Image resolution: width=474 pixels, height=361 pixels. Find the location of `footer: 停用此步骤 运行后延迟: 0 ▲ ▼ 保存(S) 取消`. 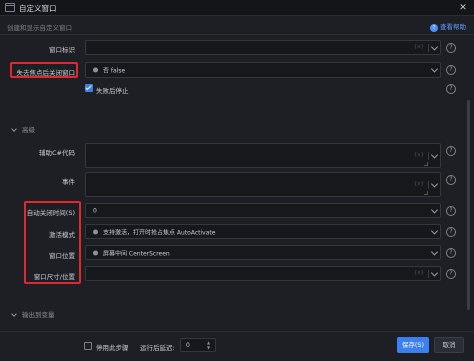

footer: 停用此步骤 运行后延迟: 0 ▲ ▼ 保存(S) 取消 is located at coordinates (237, 346).